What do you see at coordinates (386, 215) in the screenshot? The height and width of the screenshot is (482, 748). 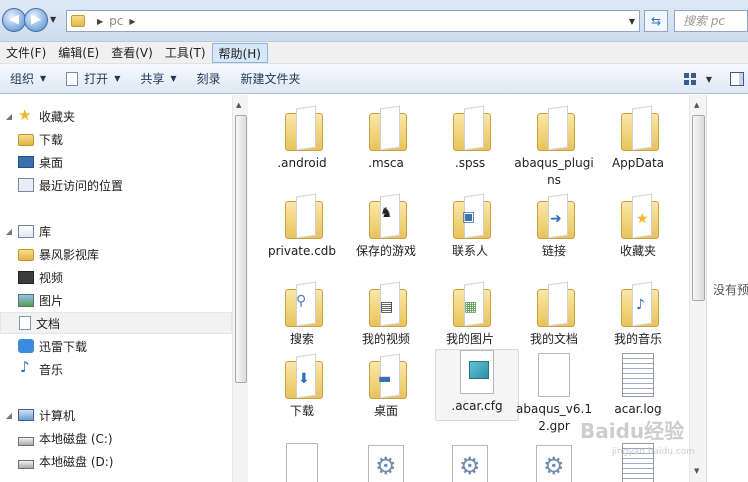 I see `saved-games-icon: ♞` at bounding box center [386, 215].